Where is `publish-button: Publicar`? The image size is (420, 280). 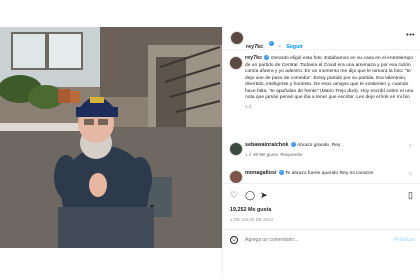 publish-button: Publicar is located at coordinates (405, 240).